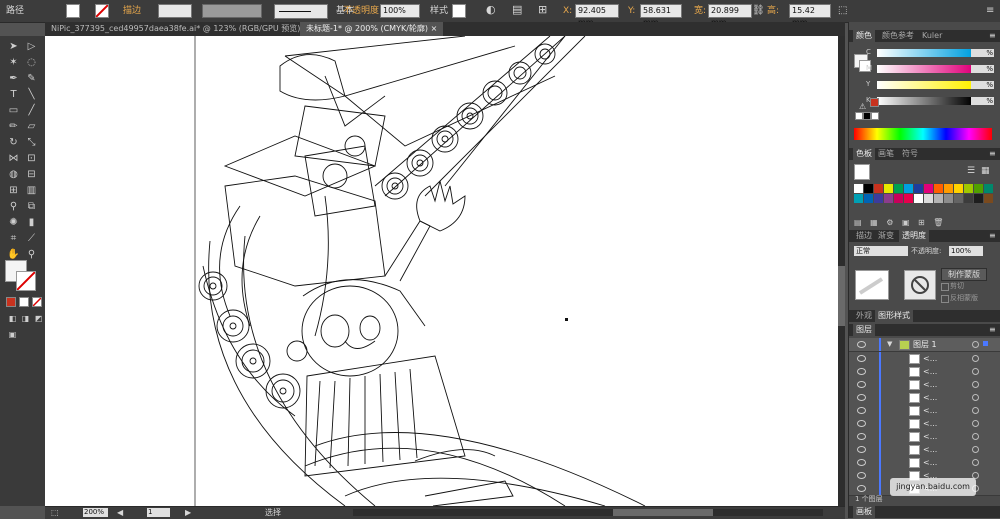 The image size is (1000, 519). Describe the element at coordinates (31, 238) in the screenshot. I see `slice-tool-icon: ⟋` at that location.